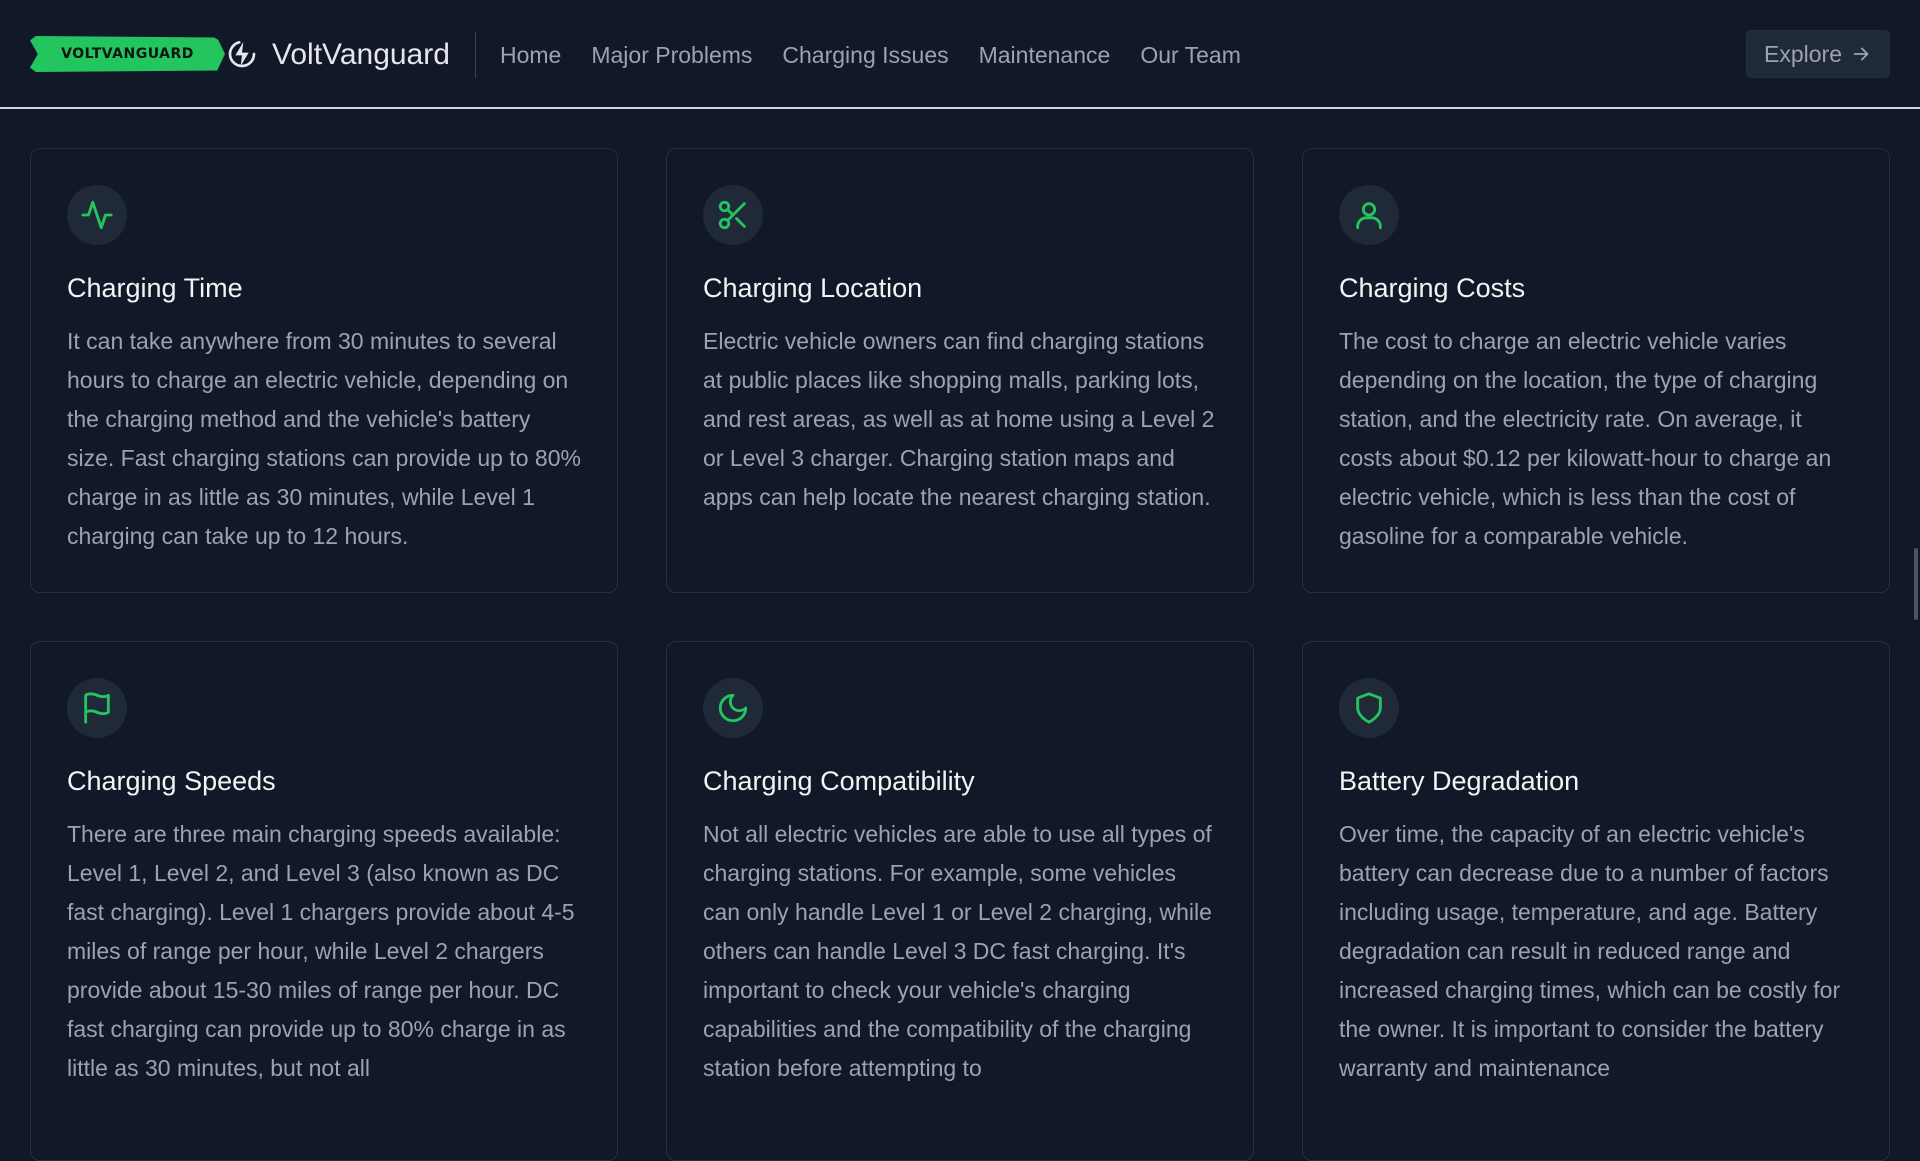 The image size is (1920, 1161). I want to click on moon-icon, so click(733, 708).